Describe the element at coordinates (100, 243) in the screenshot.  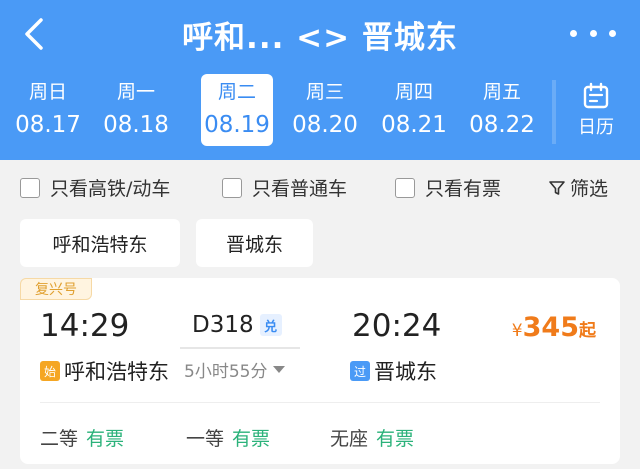
I see `station-chip-from: 呼和浩特东` at that location.